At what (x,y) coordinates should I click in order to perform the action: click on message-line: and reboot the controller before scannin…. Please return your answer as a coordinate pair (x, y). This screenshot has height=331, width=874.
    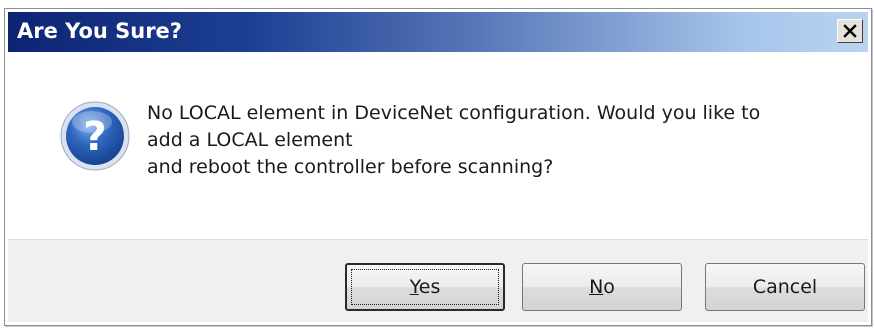
    Looking at the image, I should click on (350, 167).